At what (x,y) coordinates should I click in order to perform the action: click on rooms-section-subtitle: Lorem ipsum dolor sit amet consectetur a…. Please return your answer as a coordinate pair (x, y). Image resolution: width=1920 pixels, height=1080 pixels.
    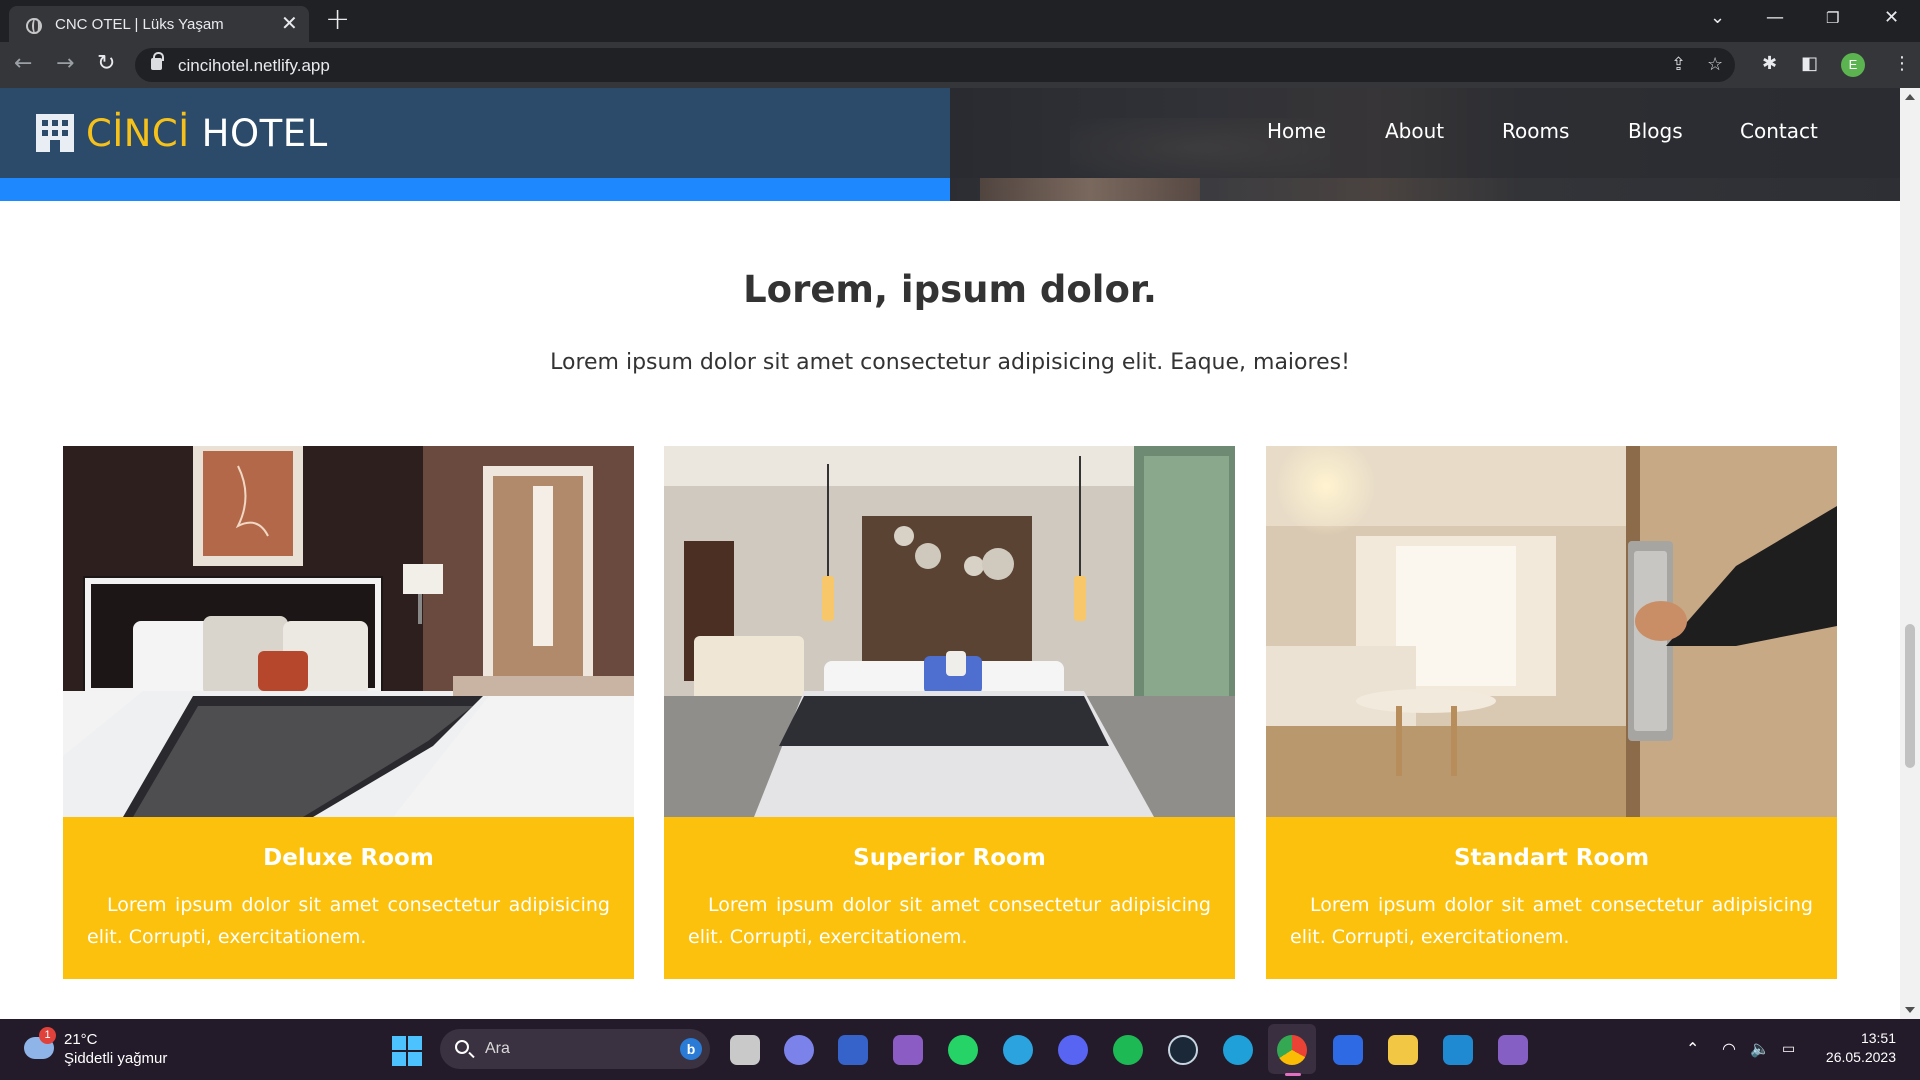
    Looking at the image, I should click on (950, 362).